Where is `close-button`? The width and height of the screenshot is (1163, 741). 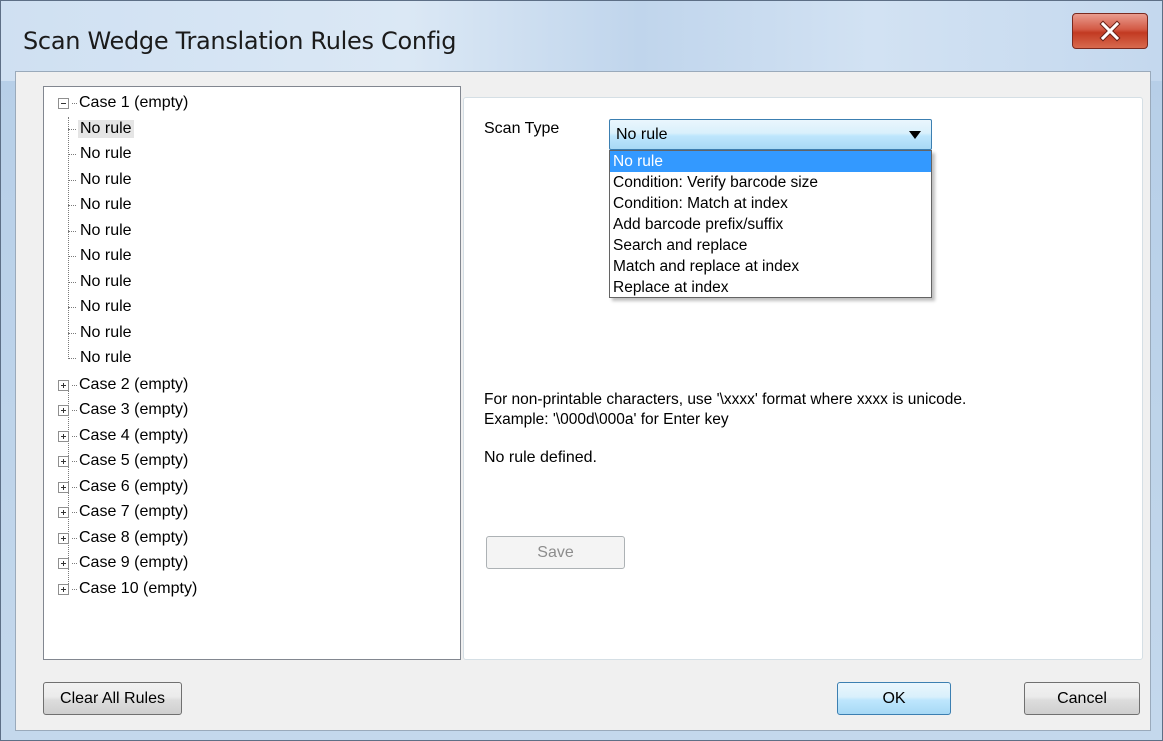
close-button is located at coordinates (1110, 31).